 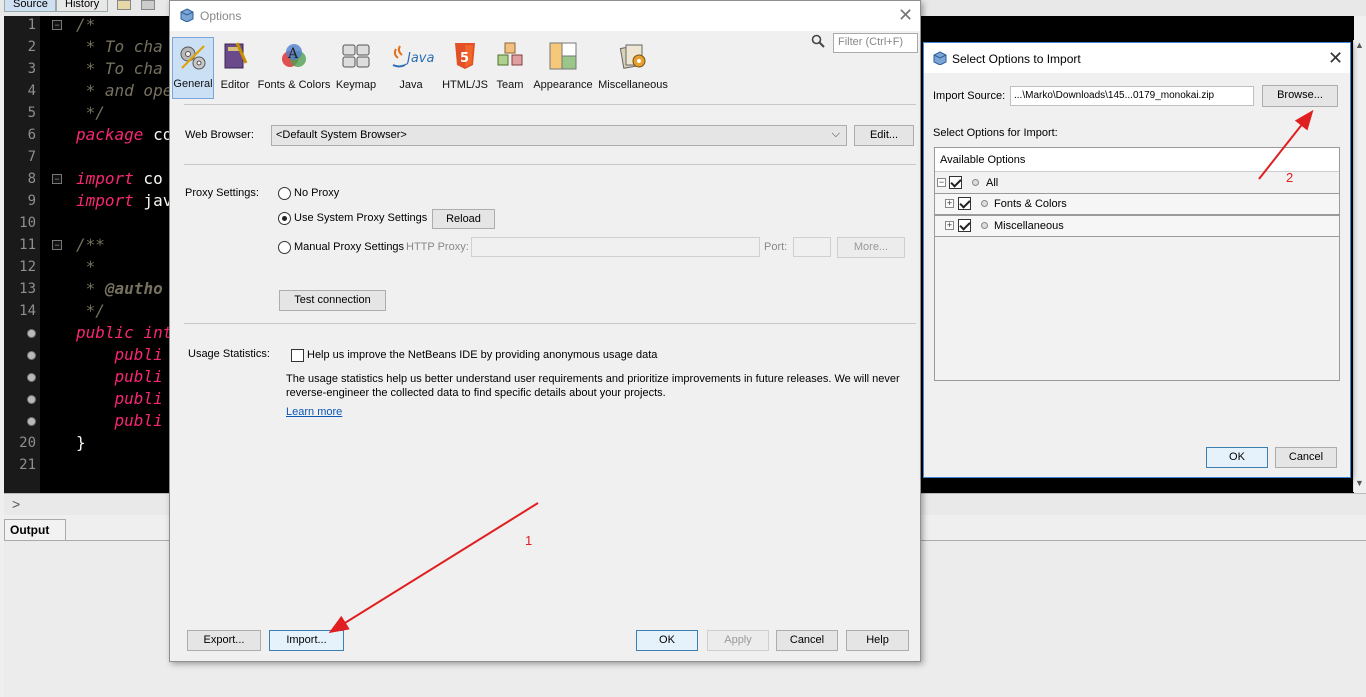 What do you see at coordinates (529, 540) in the screenshot?
I see `annotation-step-1: 1` at bounding box center [529, 540].